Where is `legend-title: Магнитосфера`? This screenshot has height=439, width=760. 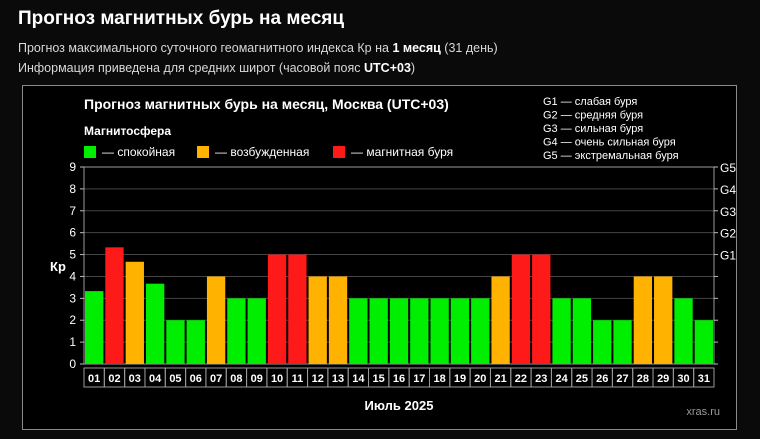
legend-title: Магнитосфера is located at coordinates (127, 131).